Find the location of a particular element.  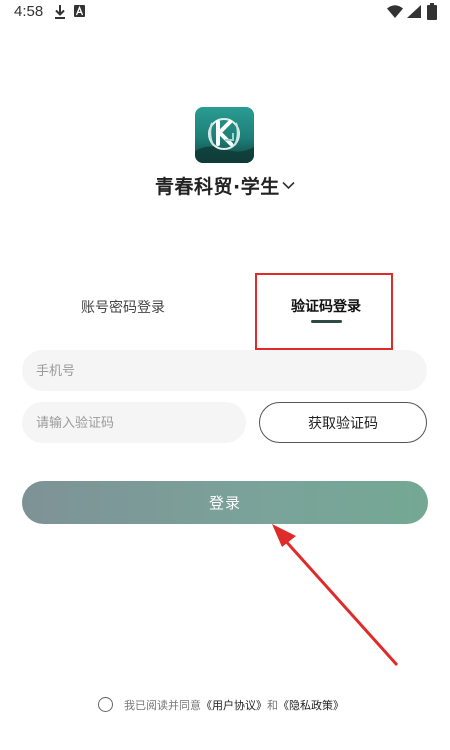

agreement-text: 我已阅读并同意《用户协议》和《隐私政策》 is located at coordinates (234, 705).